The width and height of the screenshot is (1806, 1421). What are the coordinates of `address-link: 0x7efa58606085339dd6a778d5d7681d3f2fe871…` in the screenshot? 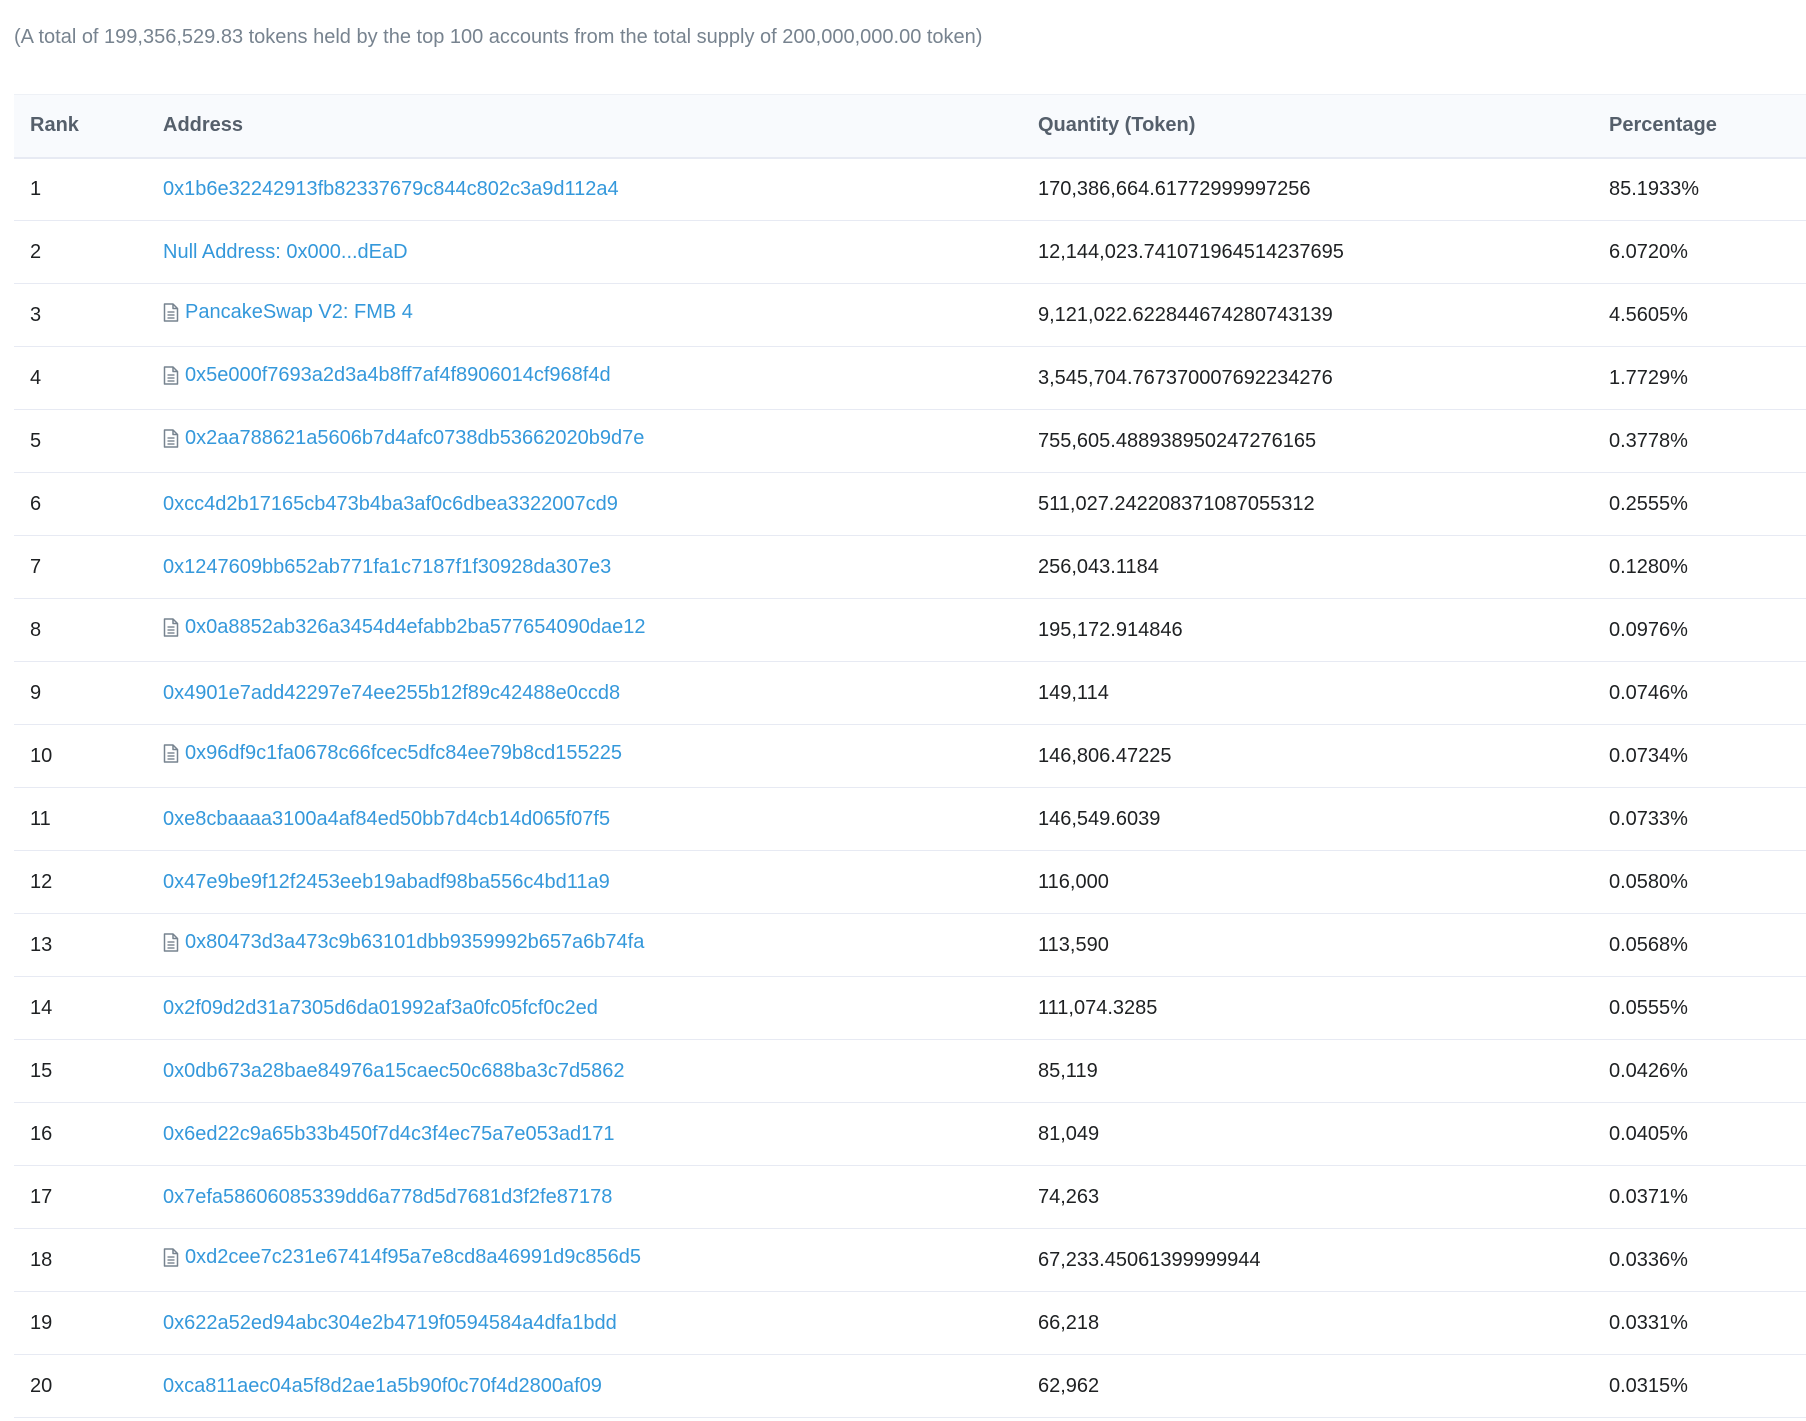 It's located at (387, 1197).